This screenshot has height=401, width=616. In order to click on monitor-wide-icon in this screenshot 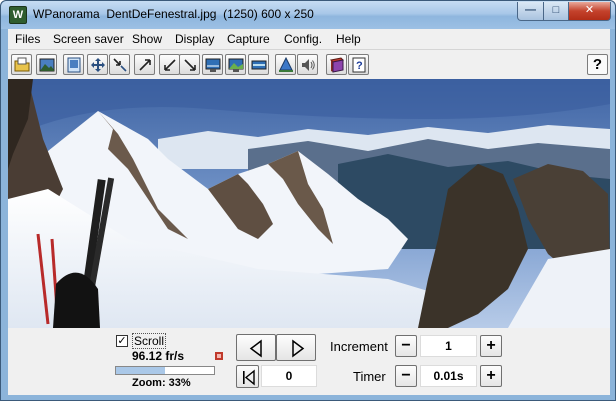, I will do `click(259, 65)`.